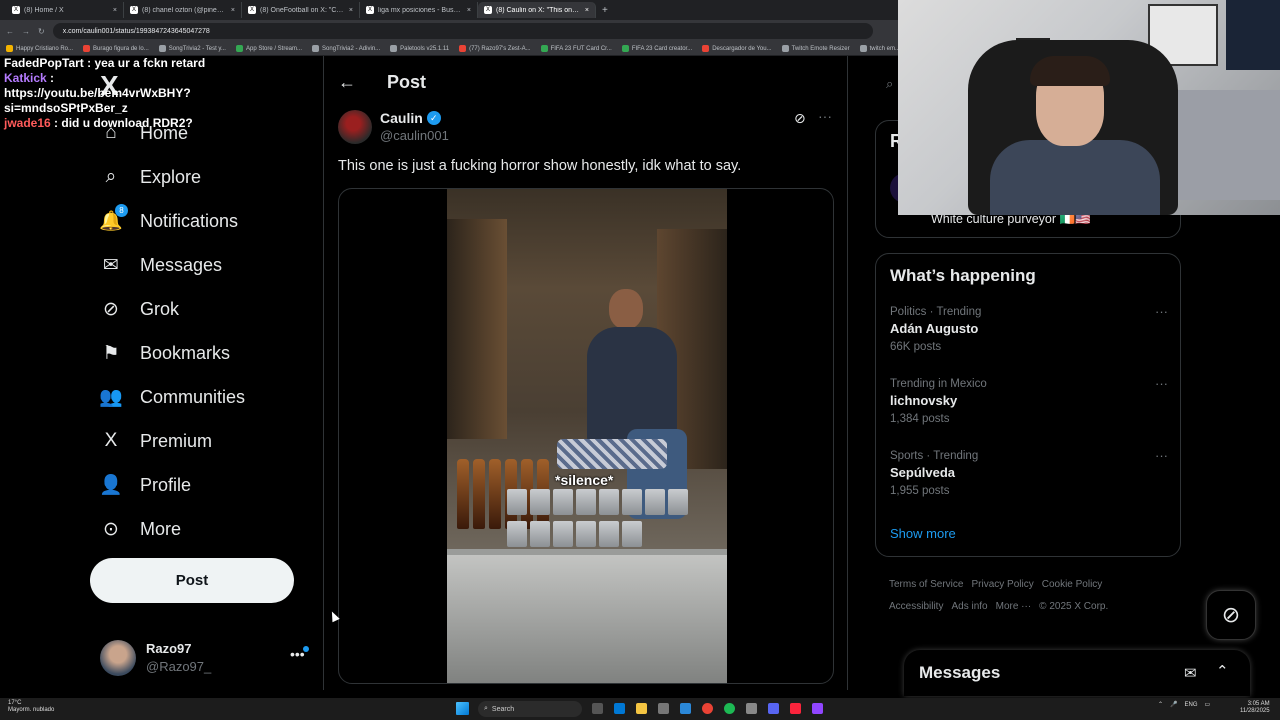 The image size is (1280, 720). Describe the element at coordinates (16, 10) in the screenshot. I see `x-favicon-icon: X` at that location.